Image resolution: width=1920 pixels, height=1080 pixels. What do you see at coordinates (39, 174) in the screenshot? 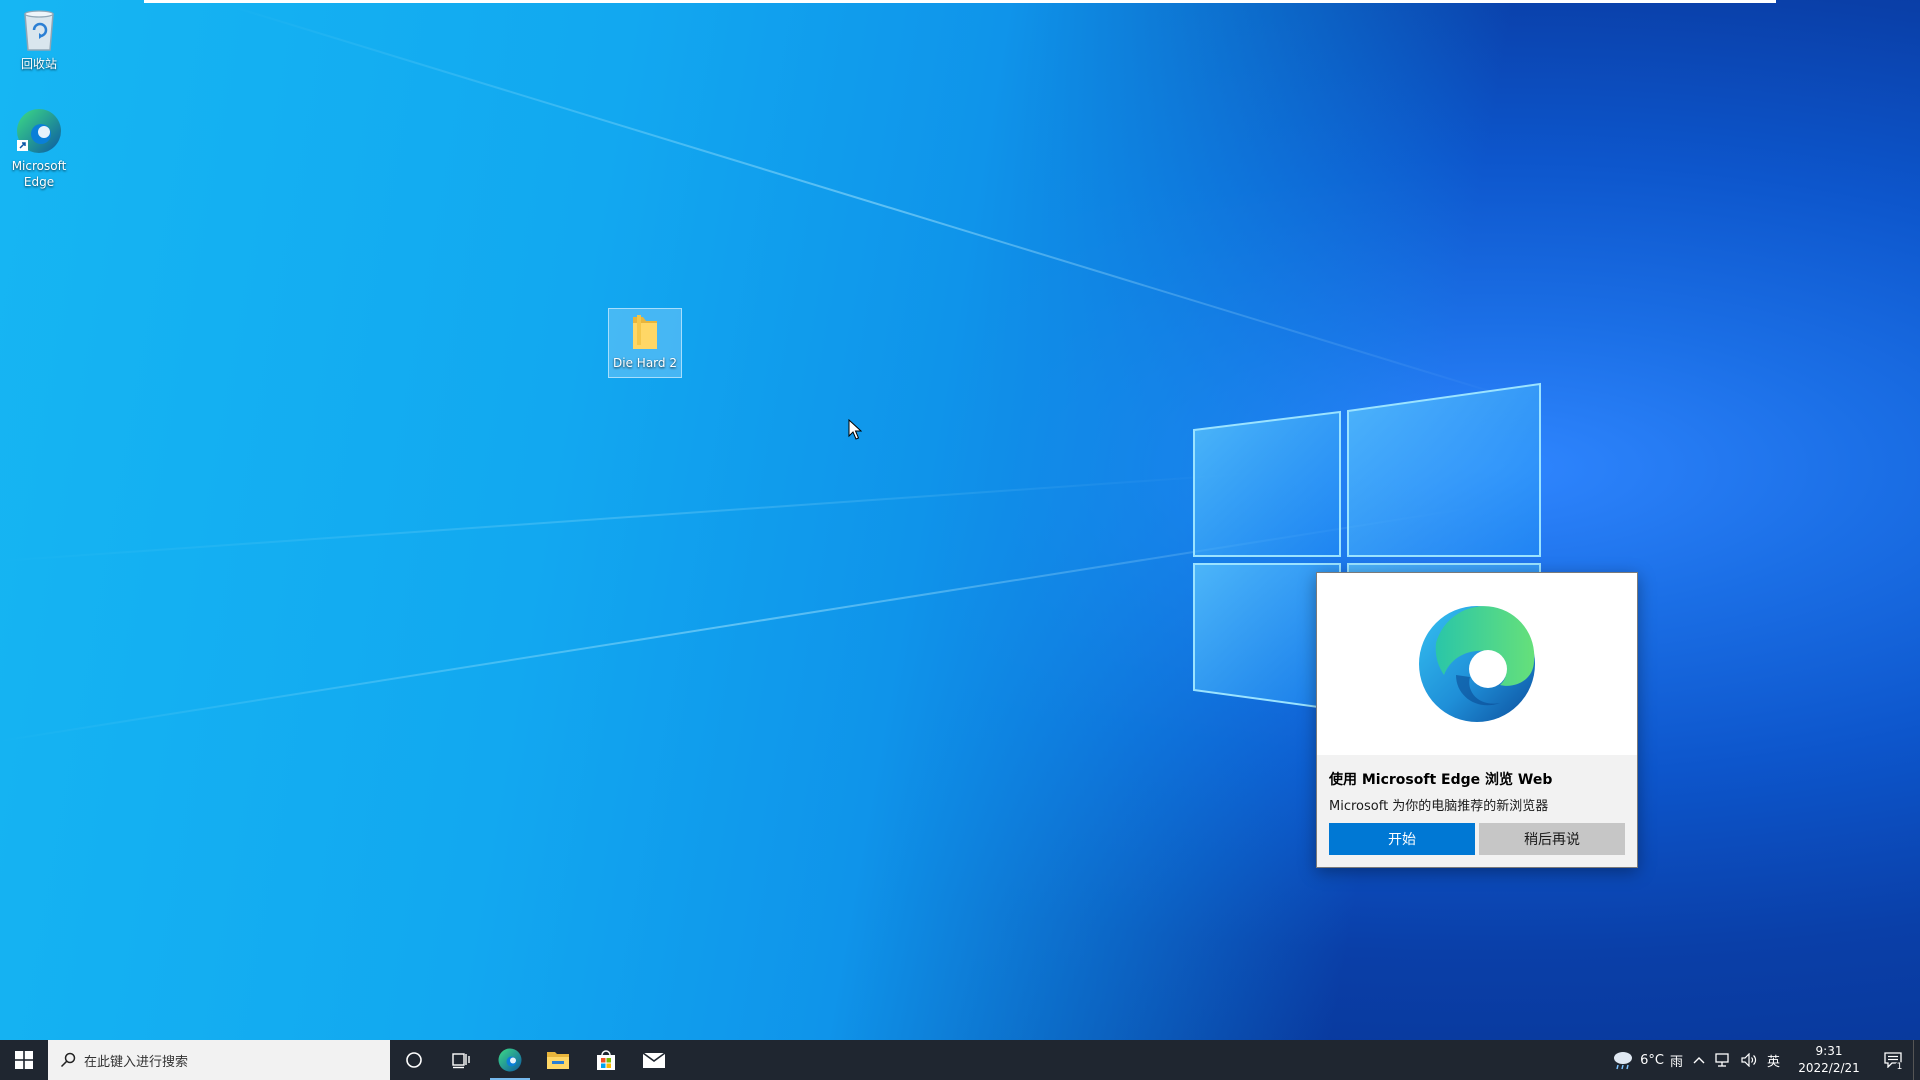
I see `desktop-icon-label: Microsoft Edge` at bounding box center [39, 174].